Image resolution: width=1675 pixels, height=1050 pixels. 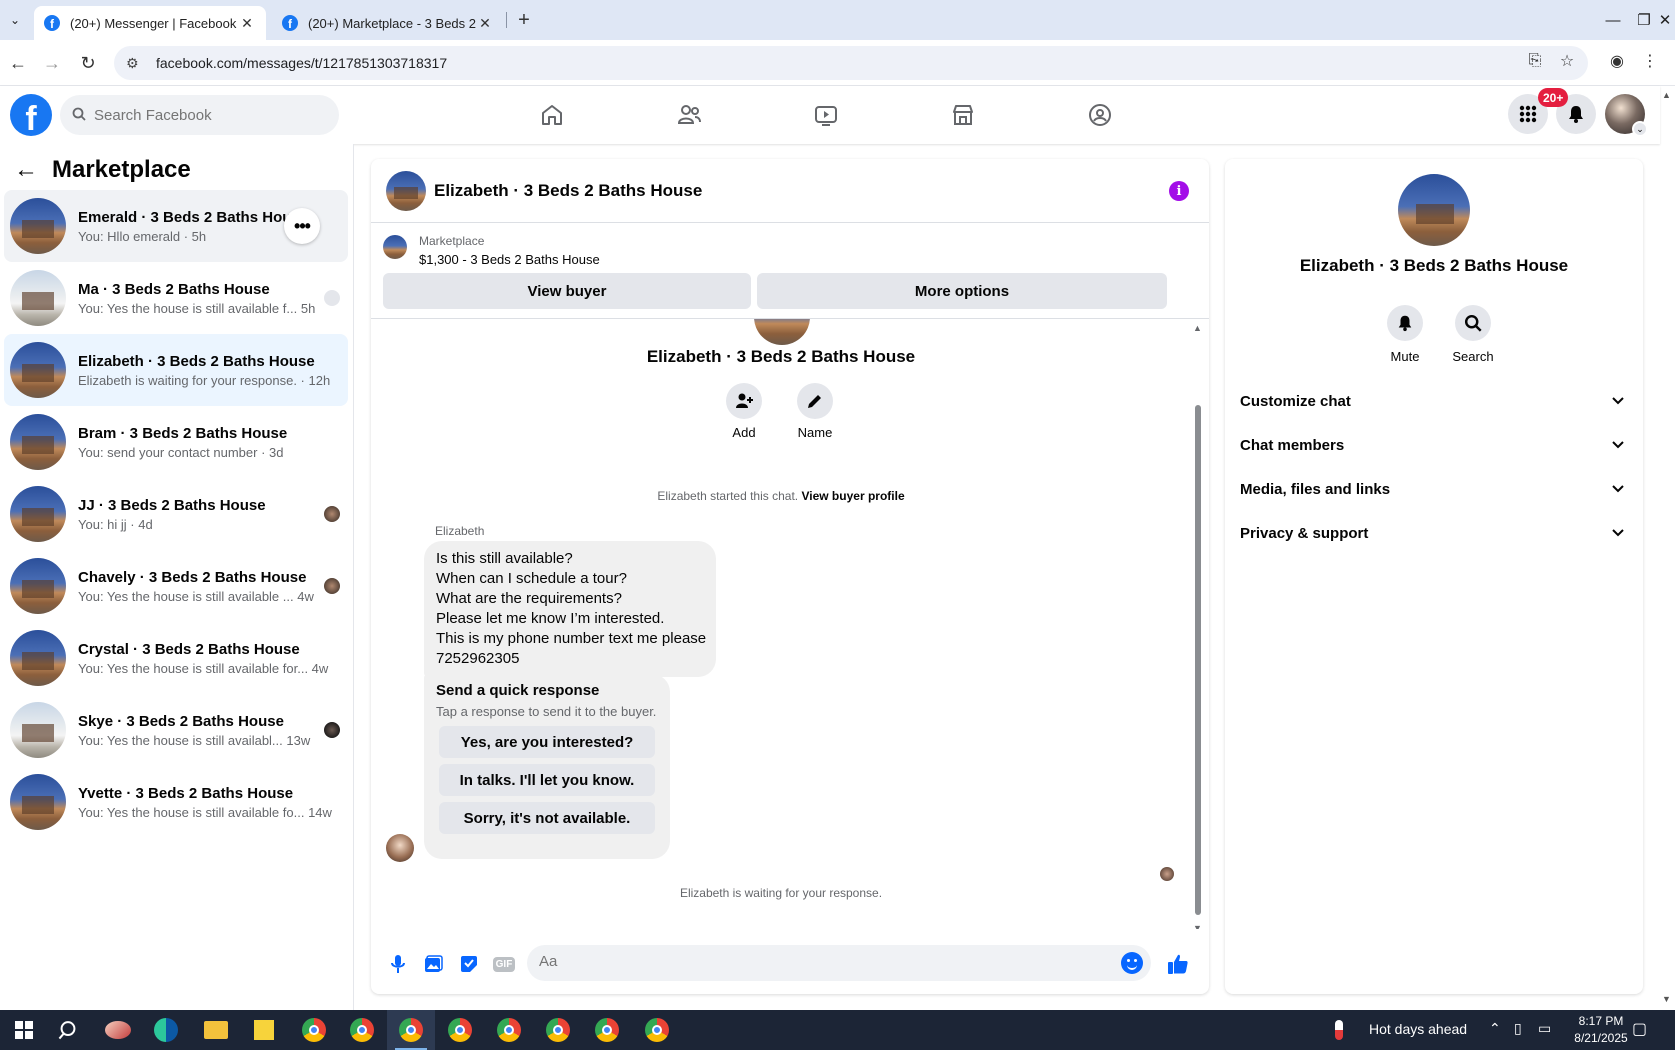 I want to click on scroll-up-icon: ▲, so click(x=1197, y=328).